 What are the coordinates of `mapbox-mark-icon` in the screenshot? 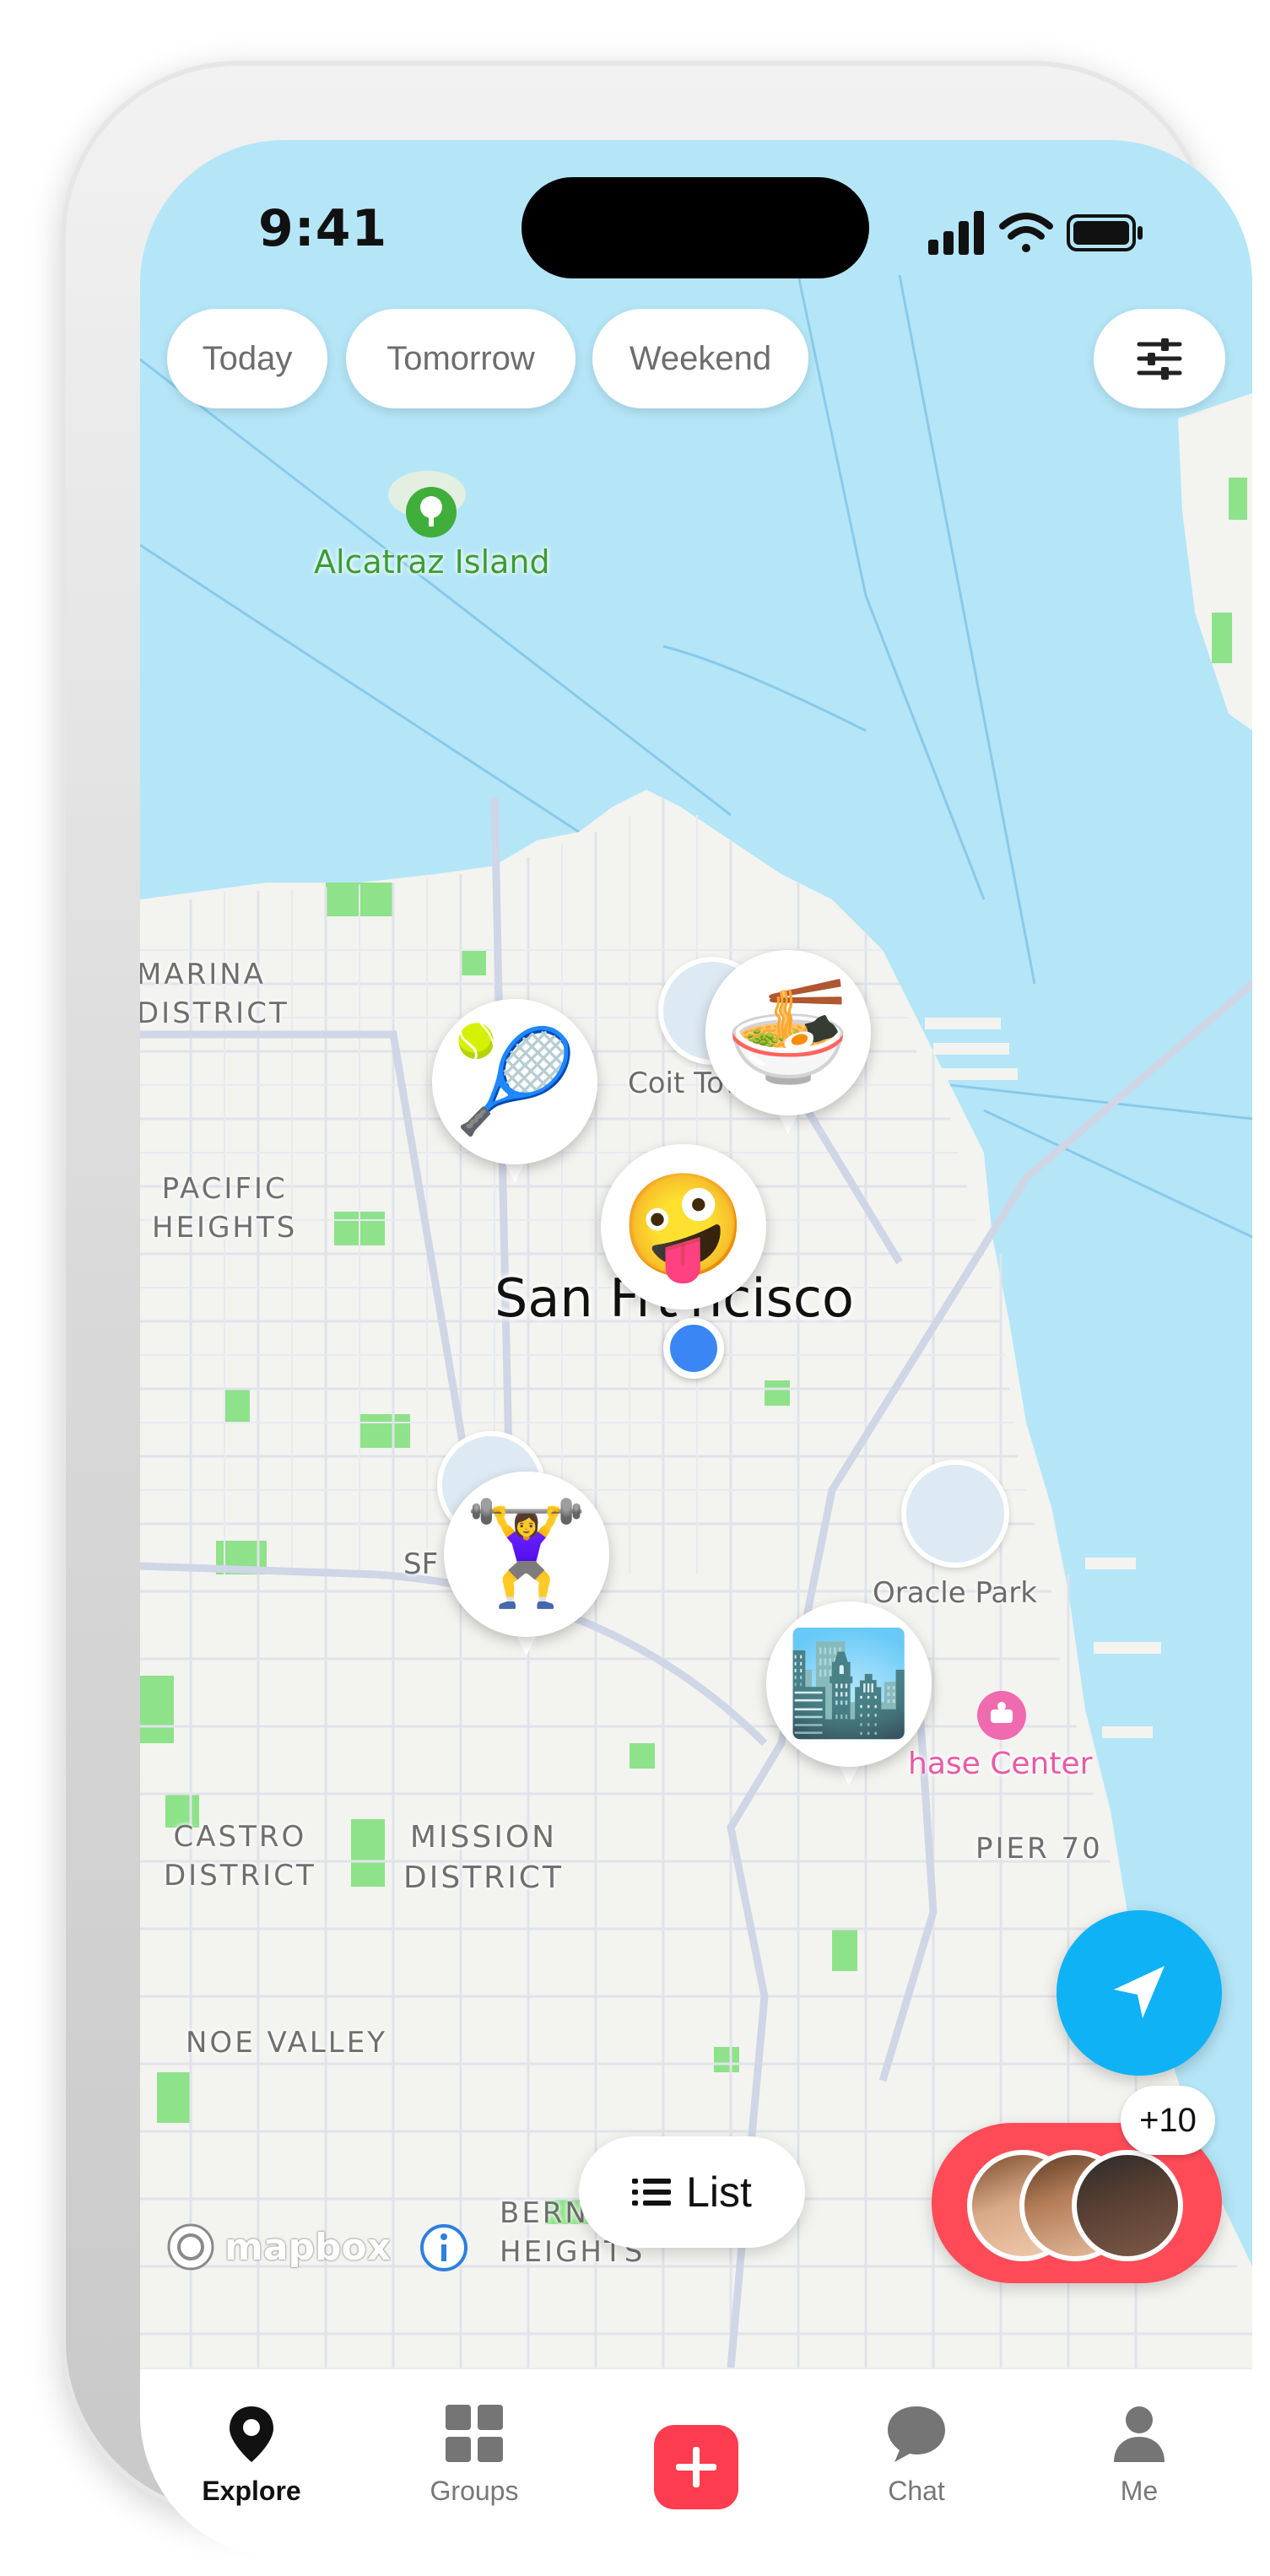 It's located at (190, 2247).